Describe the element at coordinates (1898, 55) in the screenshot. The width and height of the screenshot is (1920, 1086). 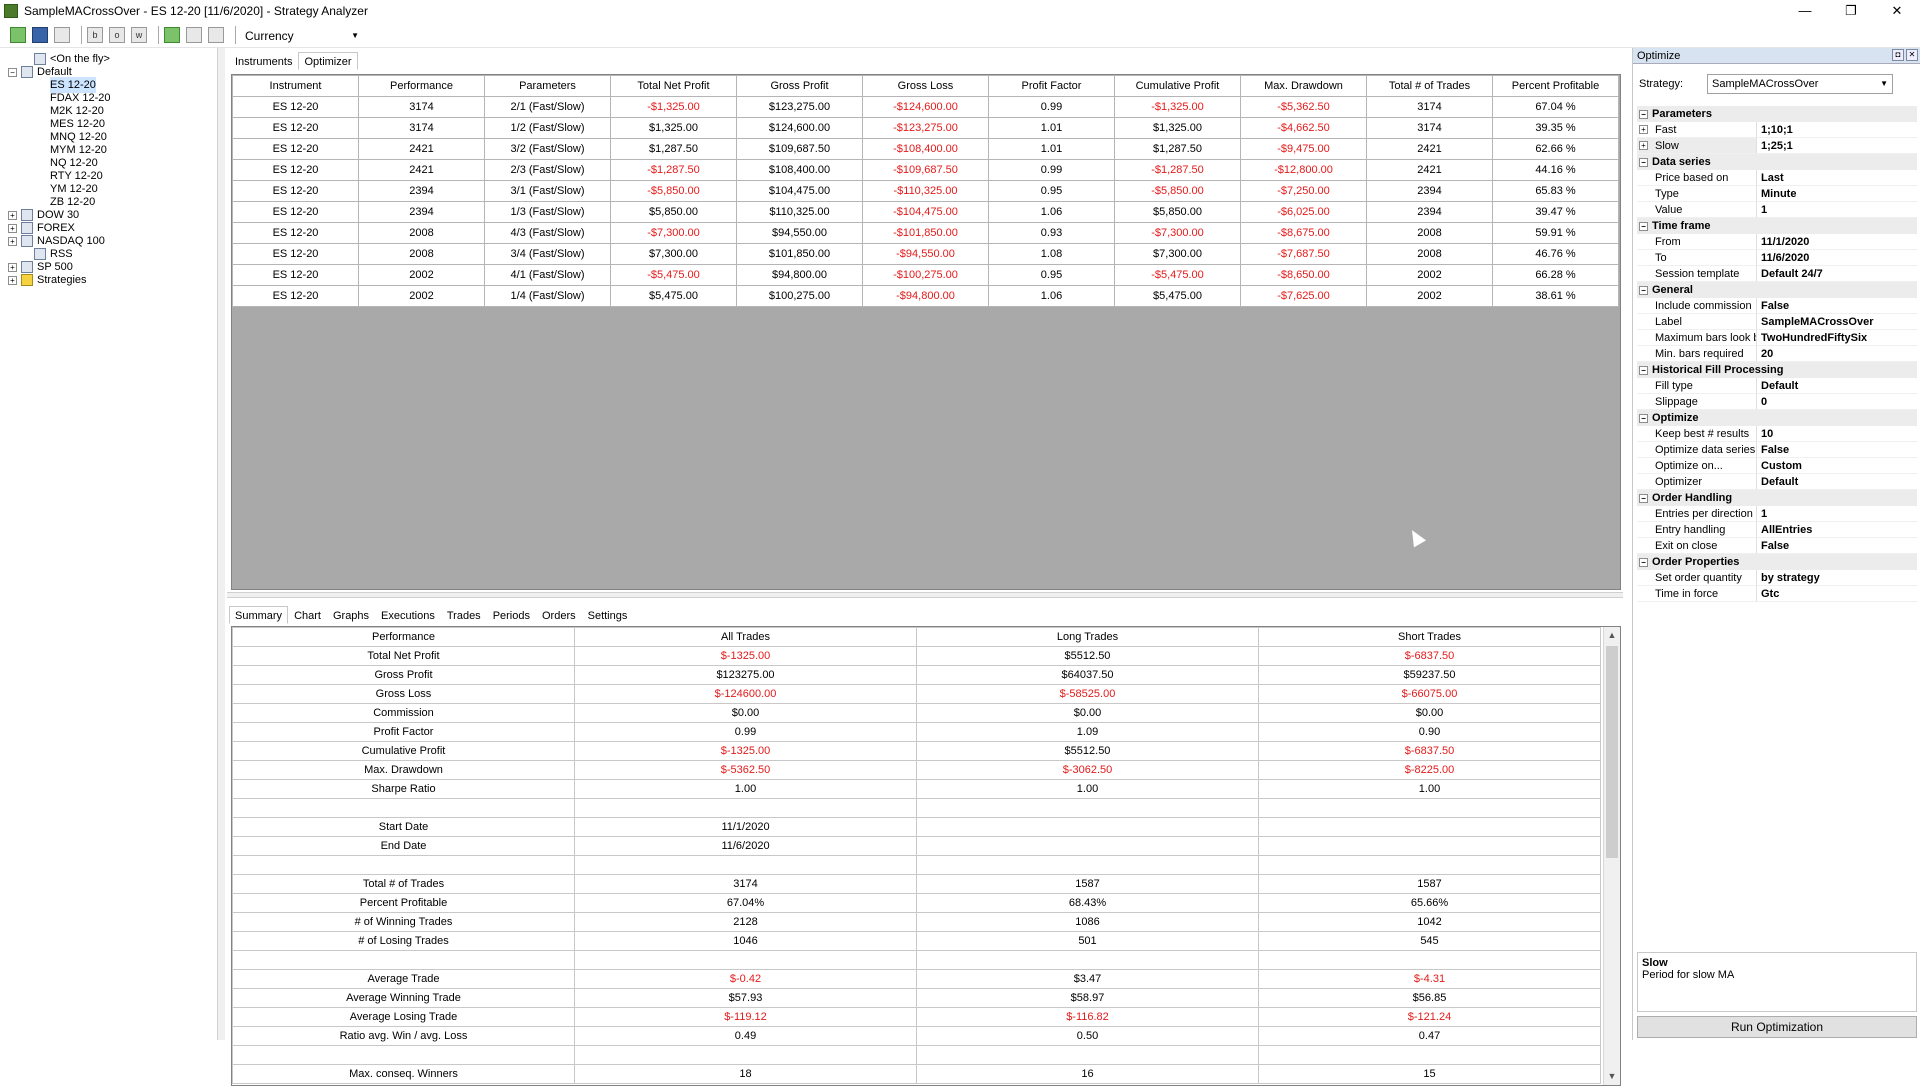
I see `pin-icon: ◘` at that location.